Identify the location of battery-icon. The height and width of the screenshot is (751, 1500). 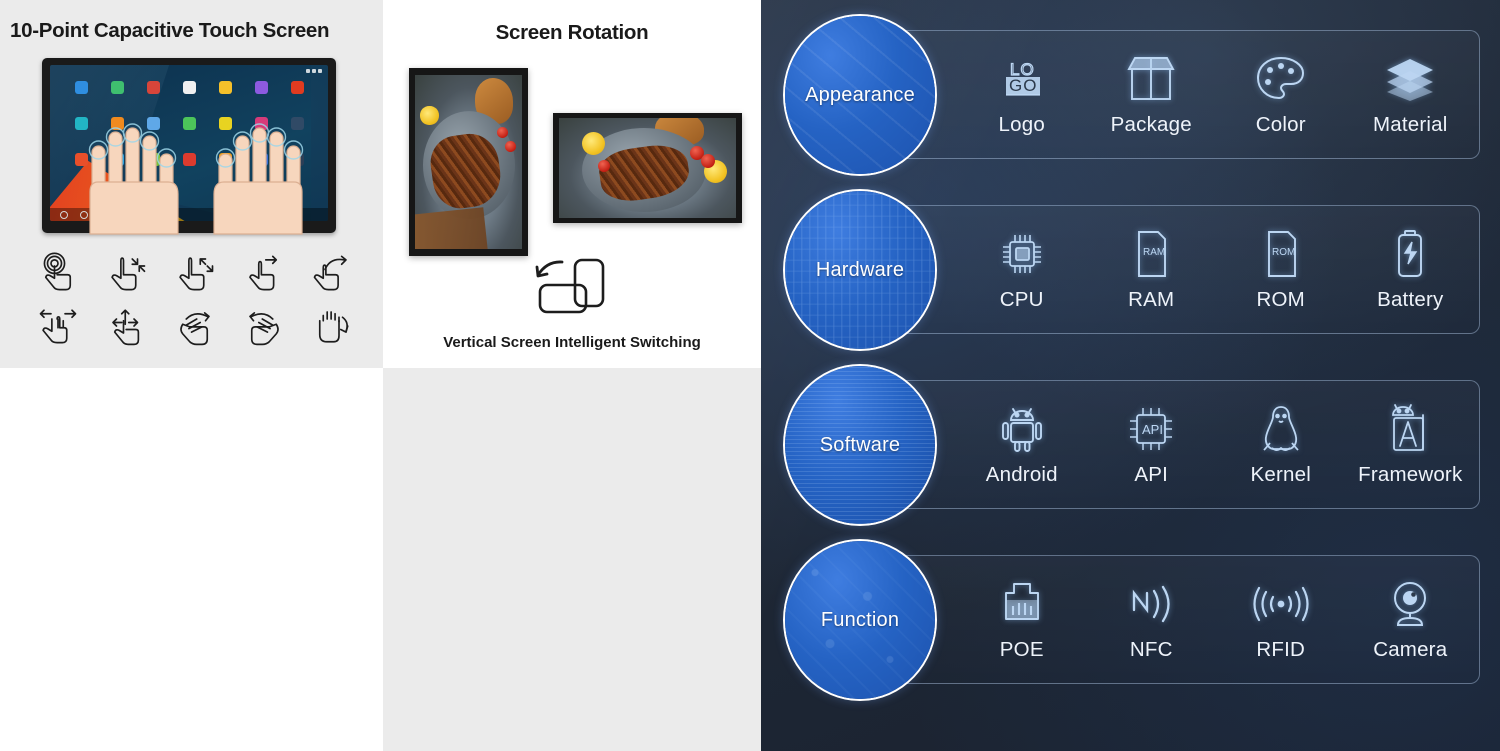
(1410, 254).